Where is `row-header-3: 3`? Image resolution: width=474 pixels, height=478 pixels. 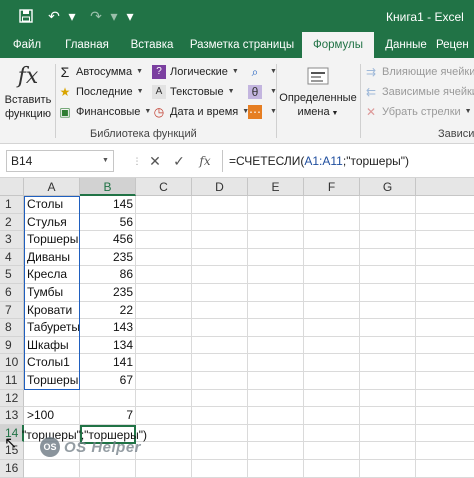 row-header-3: 3 is located at coordinates (12, 240).